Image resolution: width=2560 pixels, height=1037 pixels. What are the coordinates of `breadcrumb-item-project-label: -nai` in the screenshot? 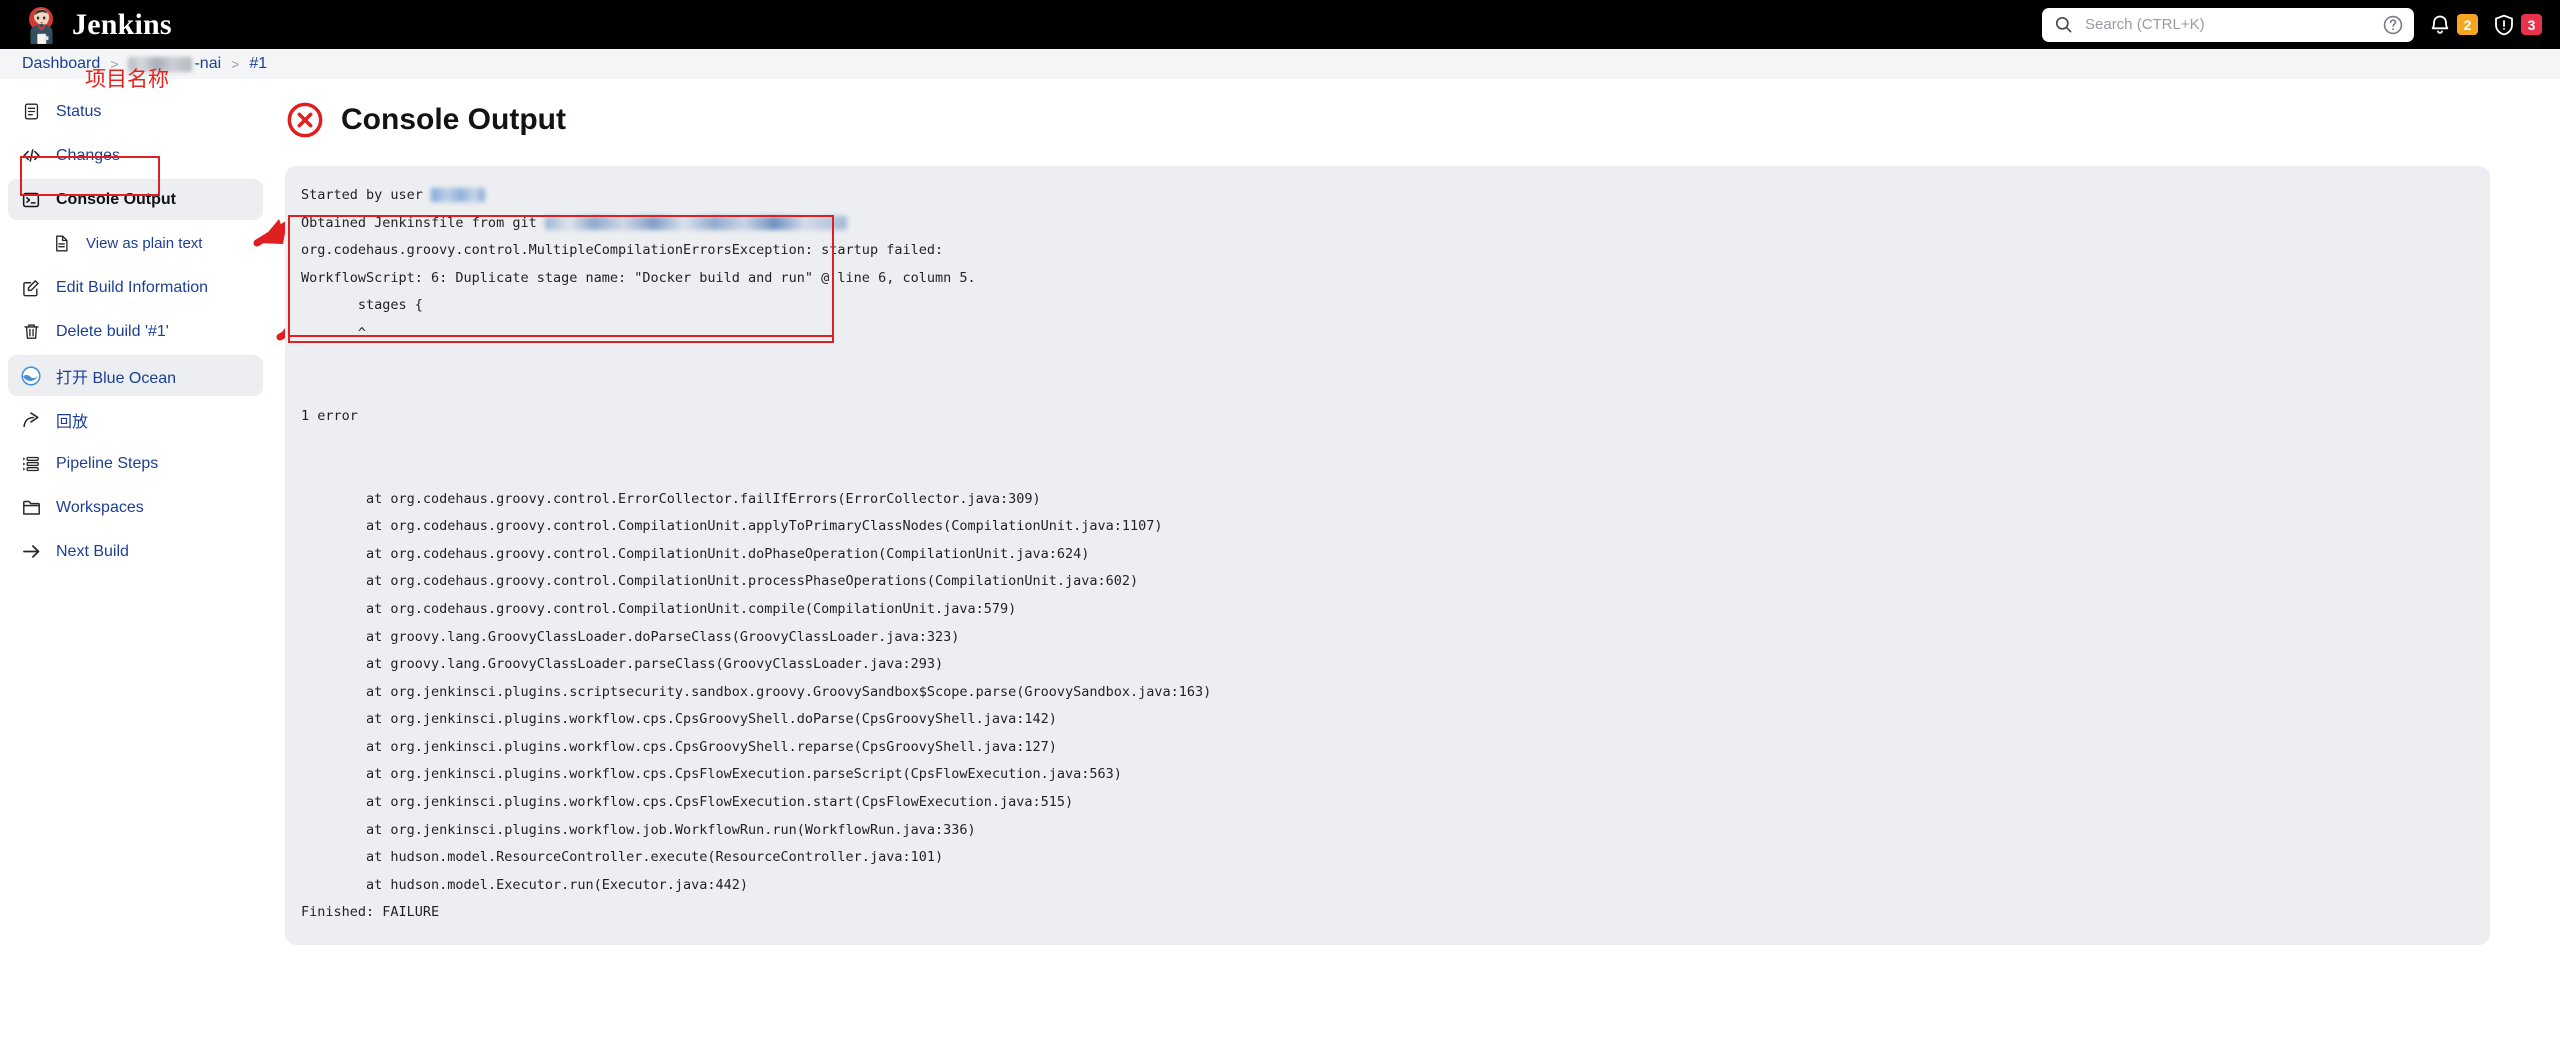 It's located at (208, 63).